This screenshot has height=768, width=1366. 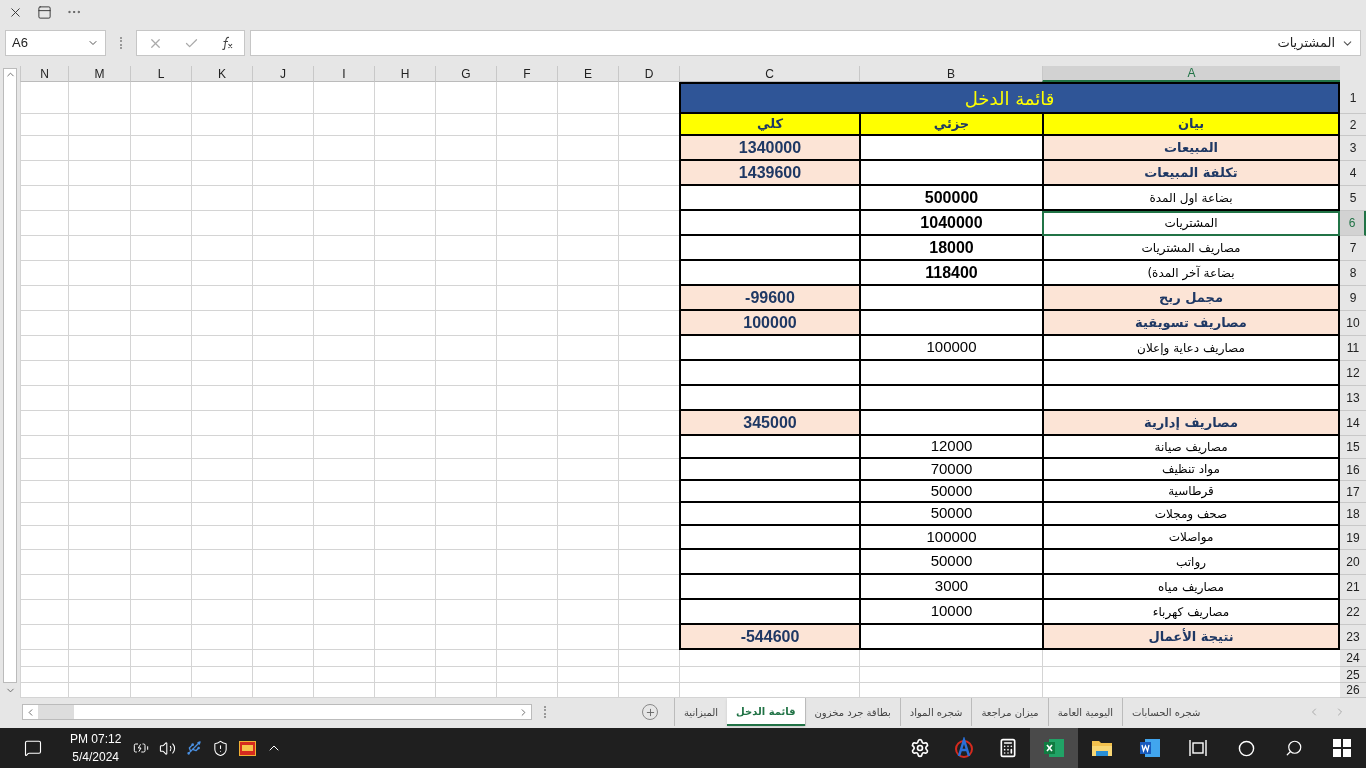 What do you see at coordinates (1191, 514) in the screenshot?
I see `table-cell: صحف ومجلات` at bounding box center [1191, 514].